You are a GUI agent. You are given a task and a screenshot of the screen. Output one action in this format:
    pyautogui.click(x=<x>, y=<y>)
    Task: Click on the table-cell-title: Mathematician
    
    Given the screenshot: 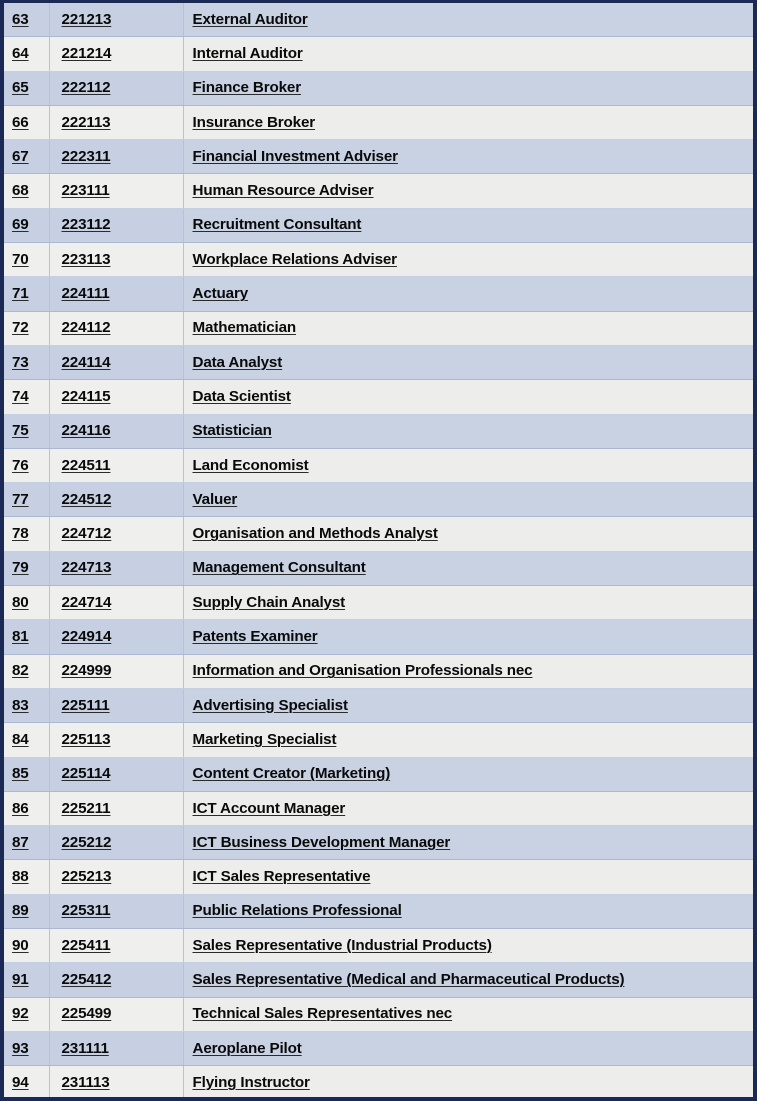 What is the action you would take?
    pyautogui.click(x=468, y=328)
    